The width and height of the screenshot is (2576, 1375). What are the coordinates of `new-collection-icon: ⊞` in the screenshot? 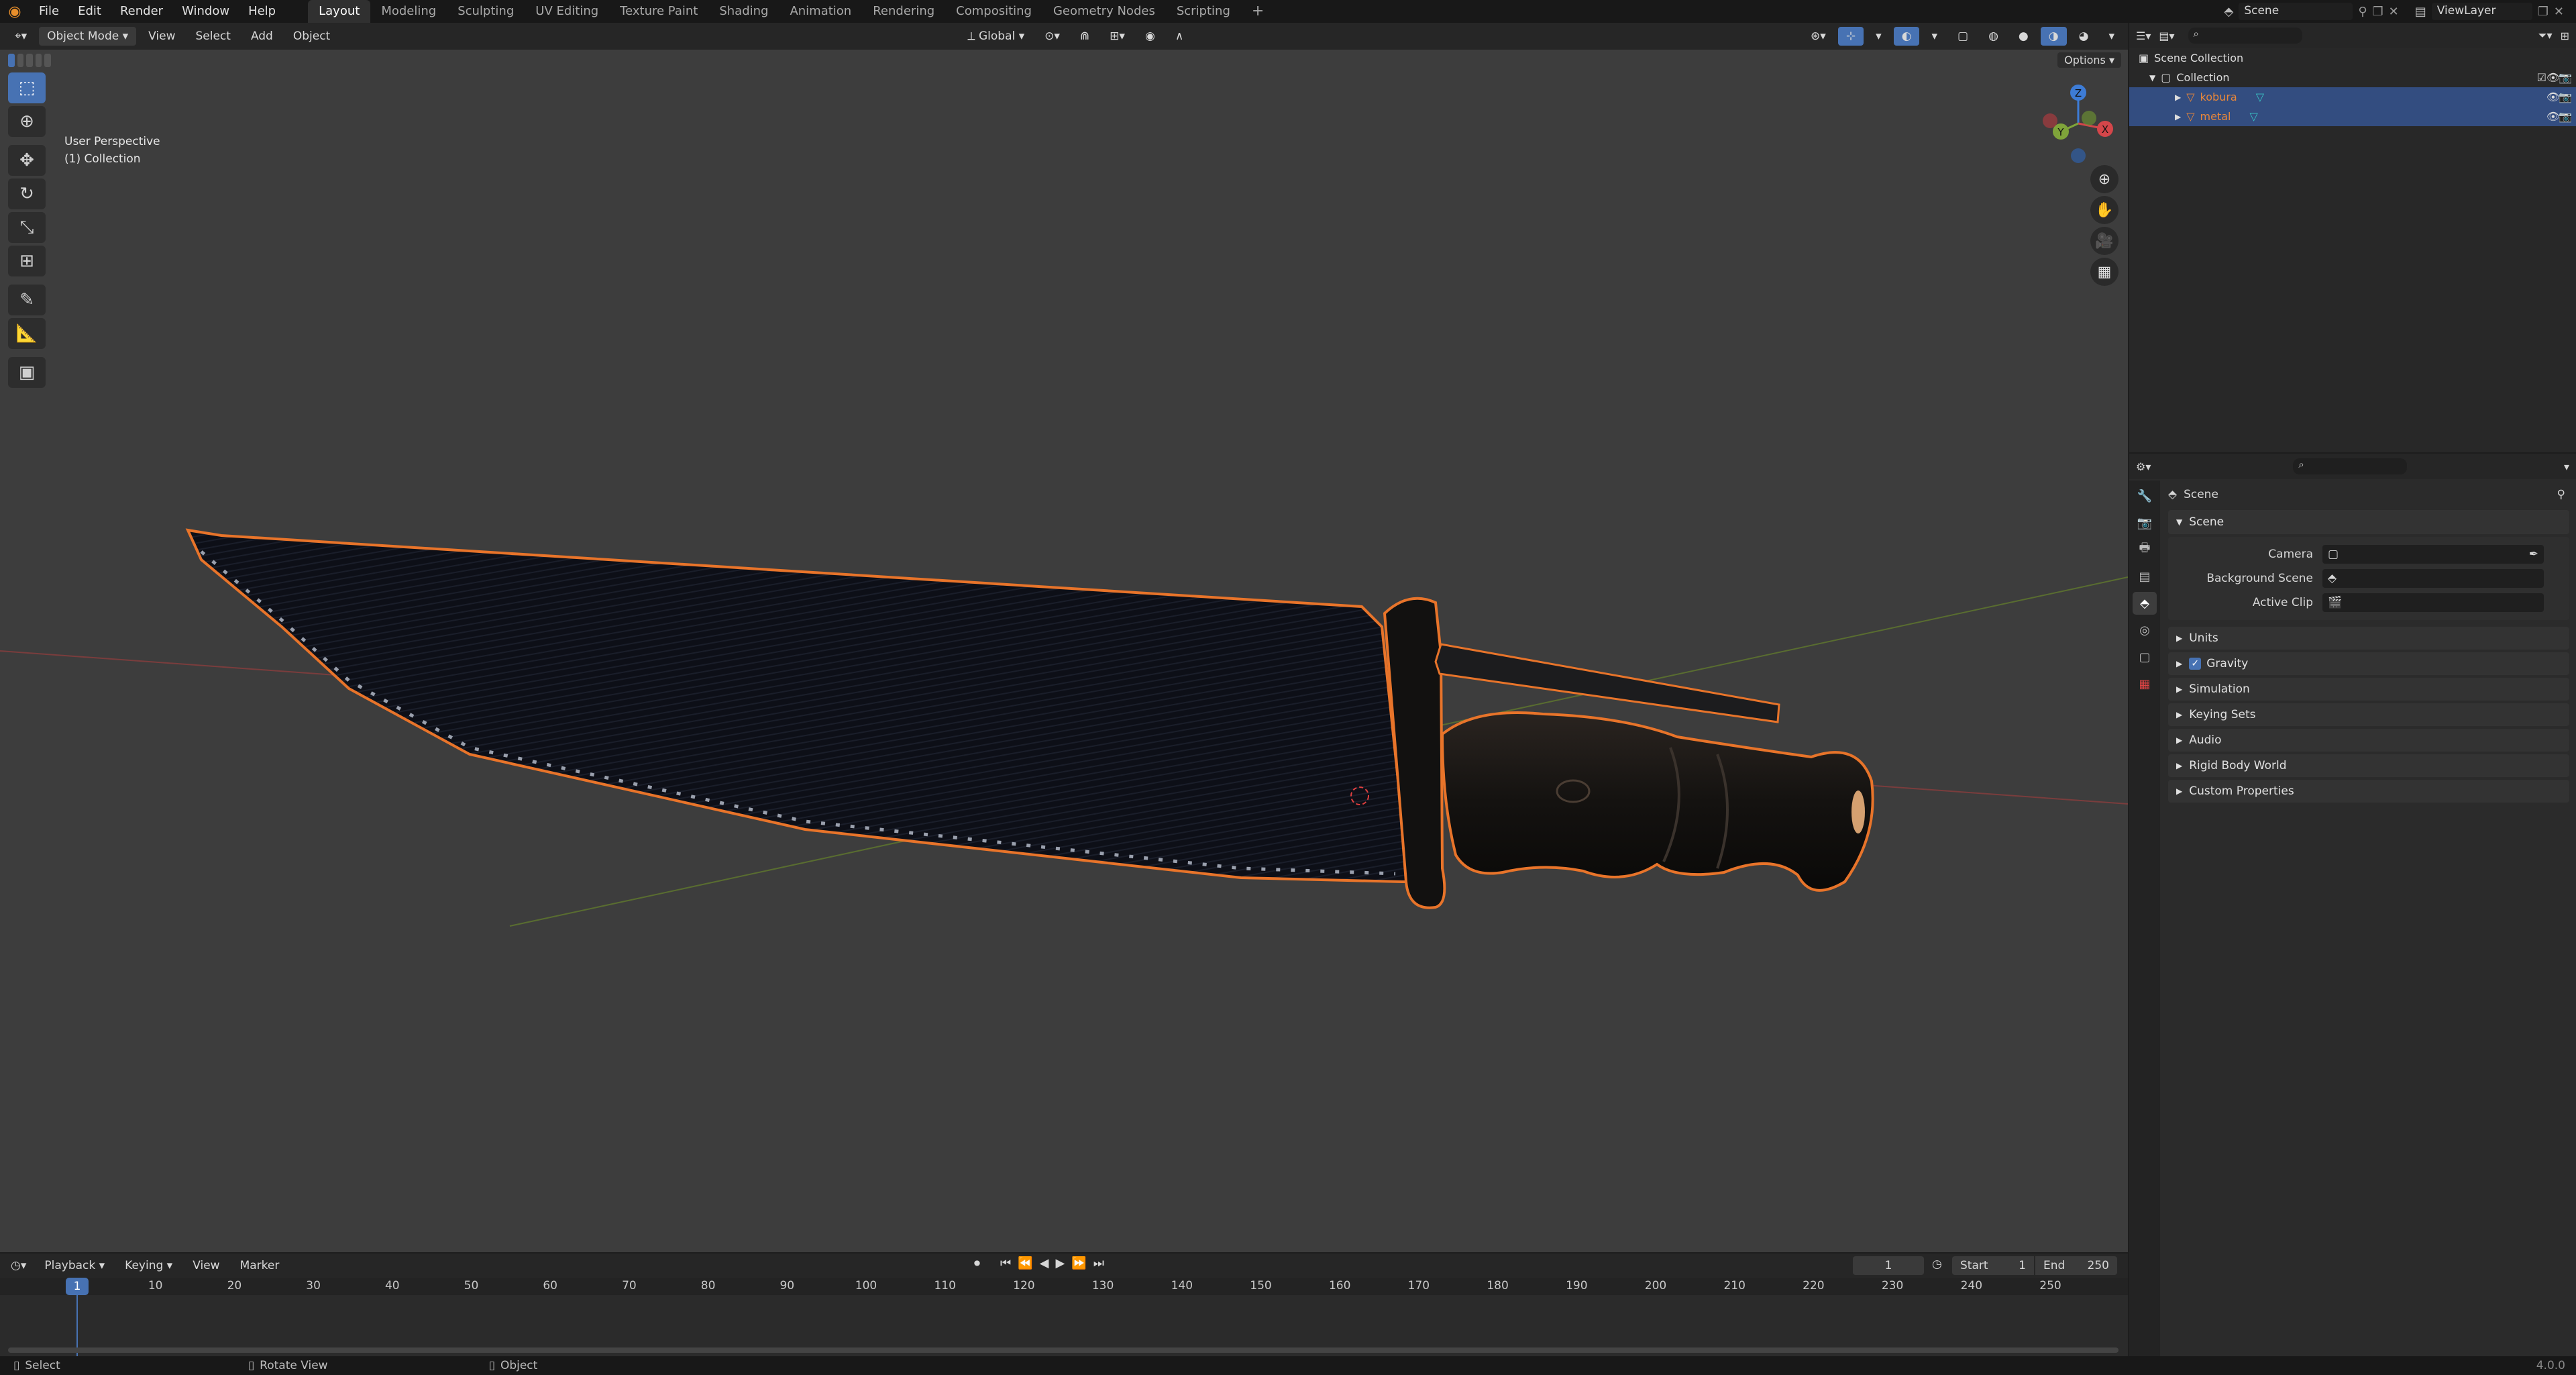 It's located at (2565, 36).